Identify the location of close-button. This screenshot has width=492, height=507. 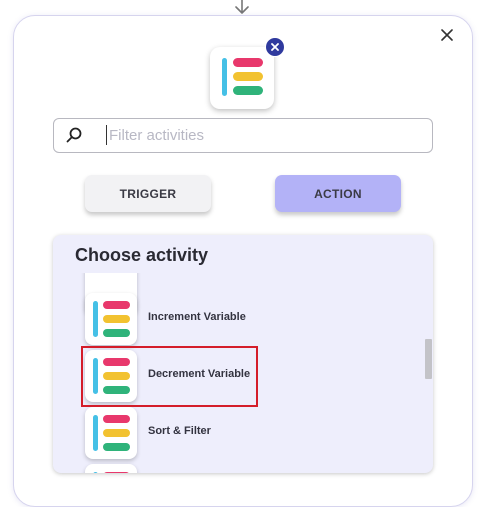
(447, 35).